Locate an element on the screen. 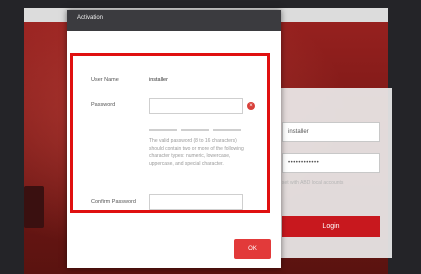  login-button: Login is located at coordinates (331, 226).